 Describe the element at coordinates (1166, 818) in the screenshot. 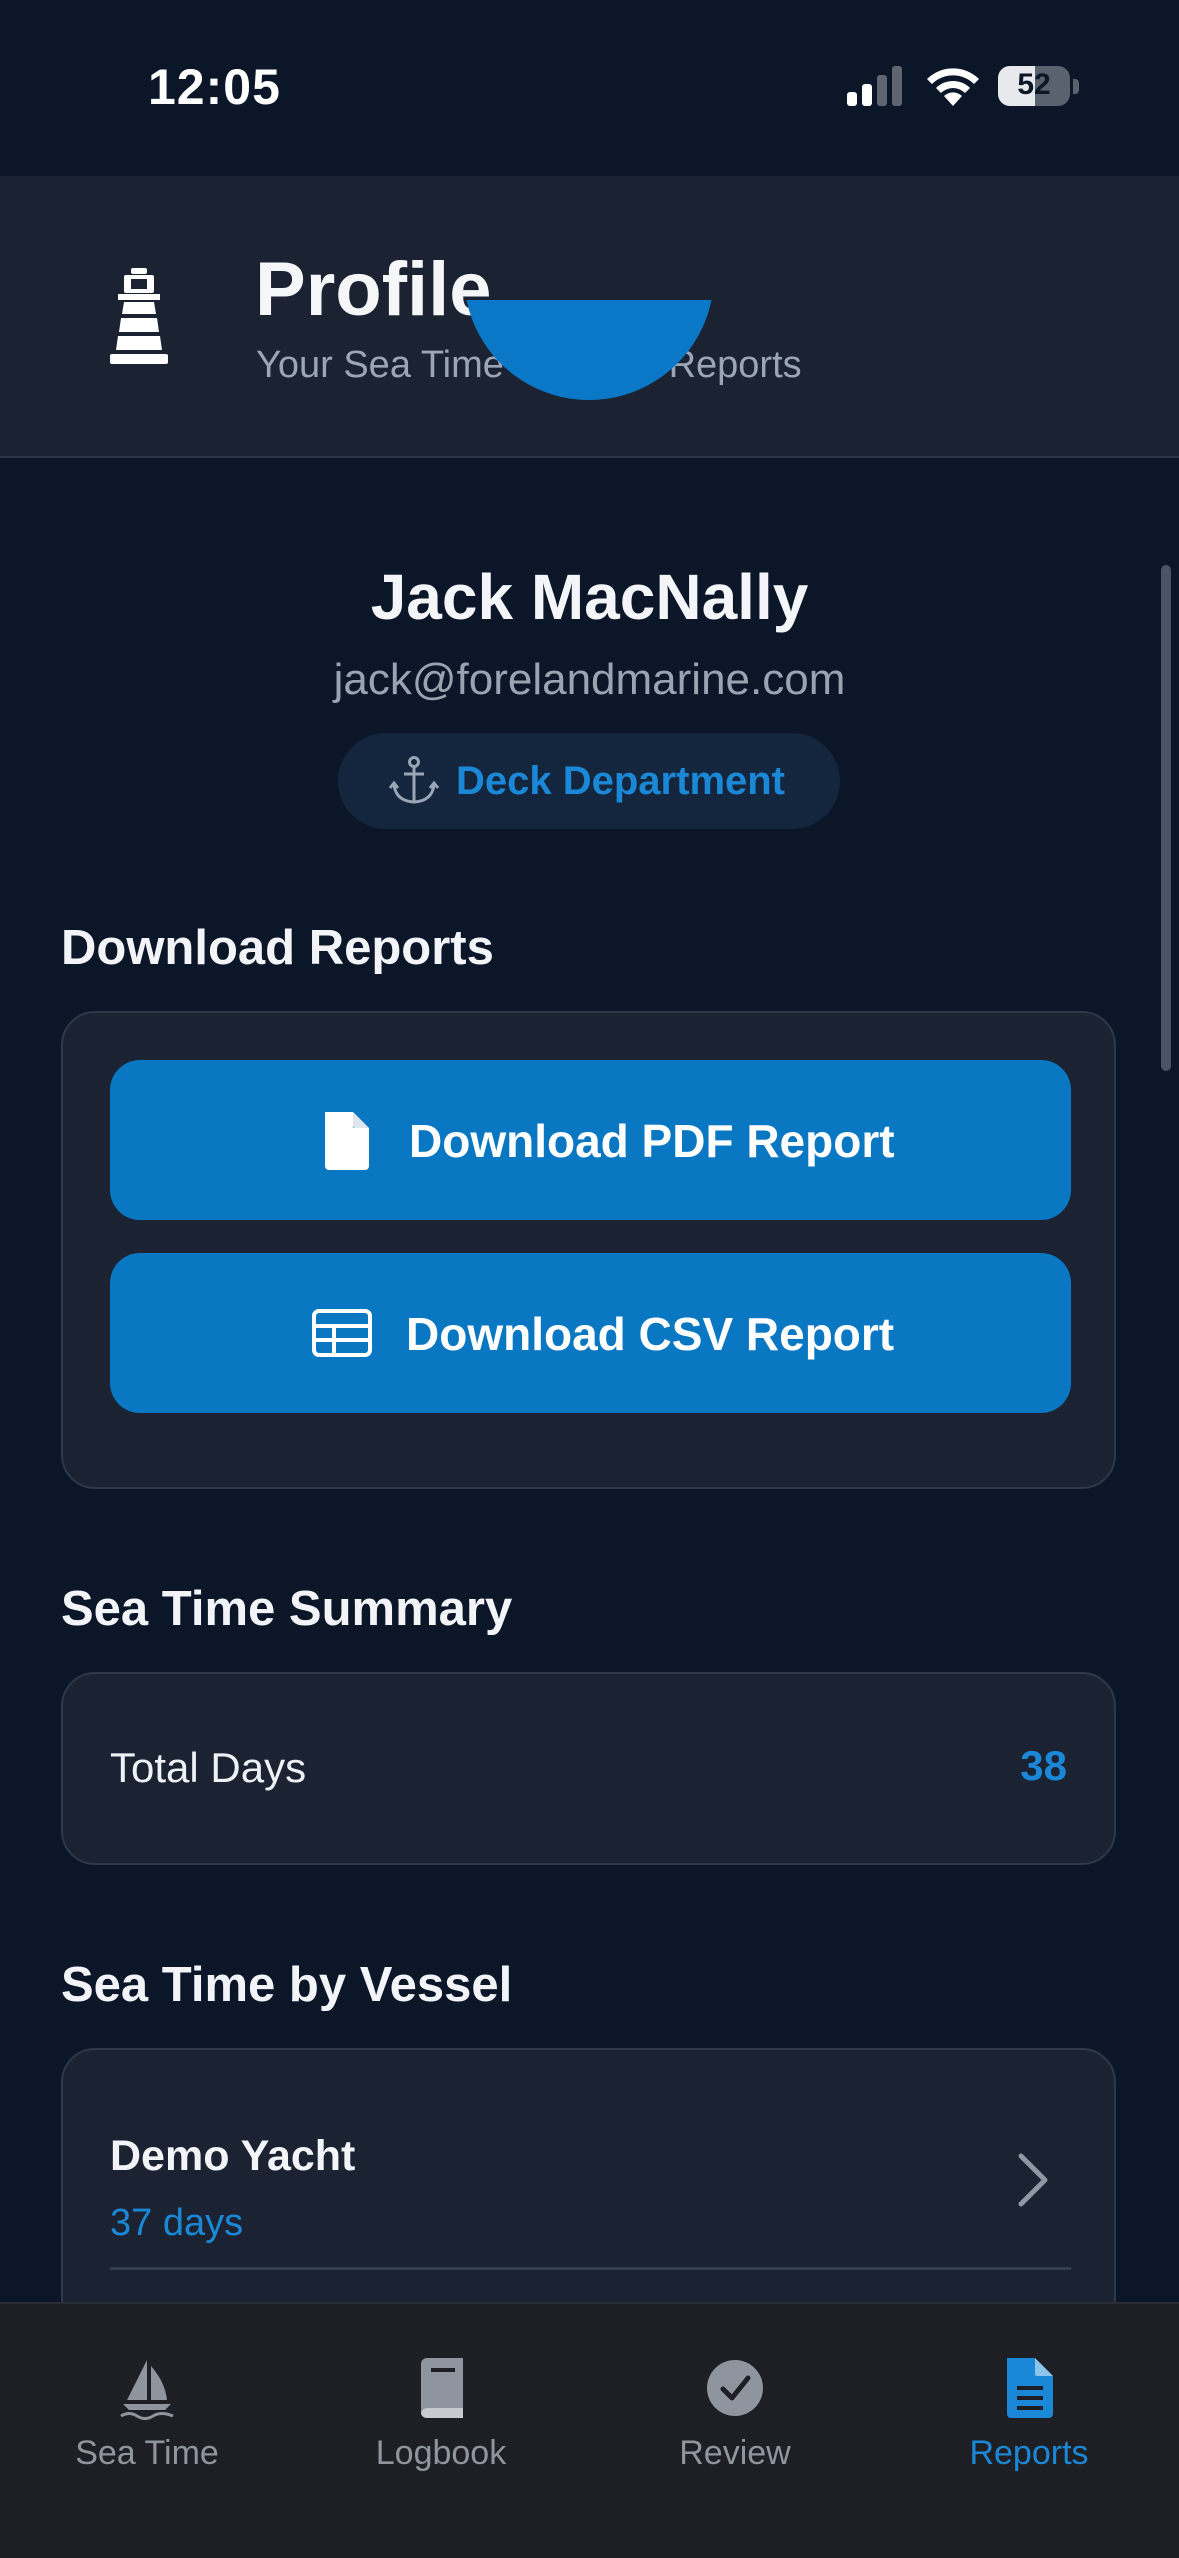

I see `scrollbar` at that location.